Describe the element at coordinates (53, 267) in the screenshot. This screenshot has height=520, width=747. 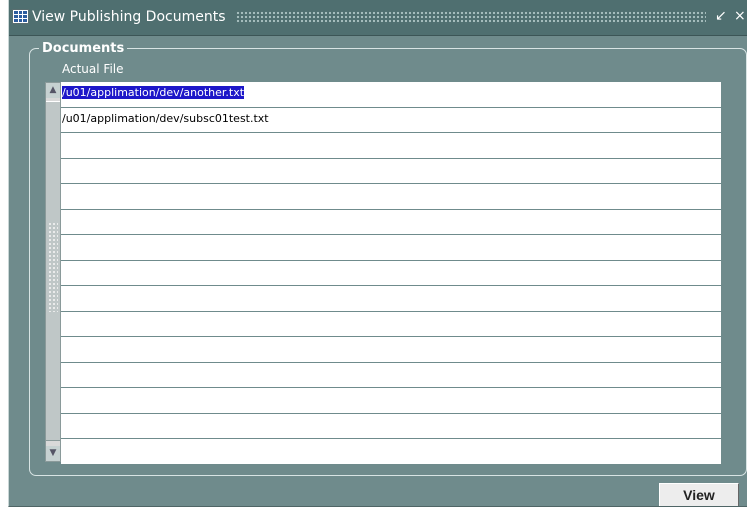
I see `grip-icon` at that location.